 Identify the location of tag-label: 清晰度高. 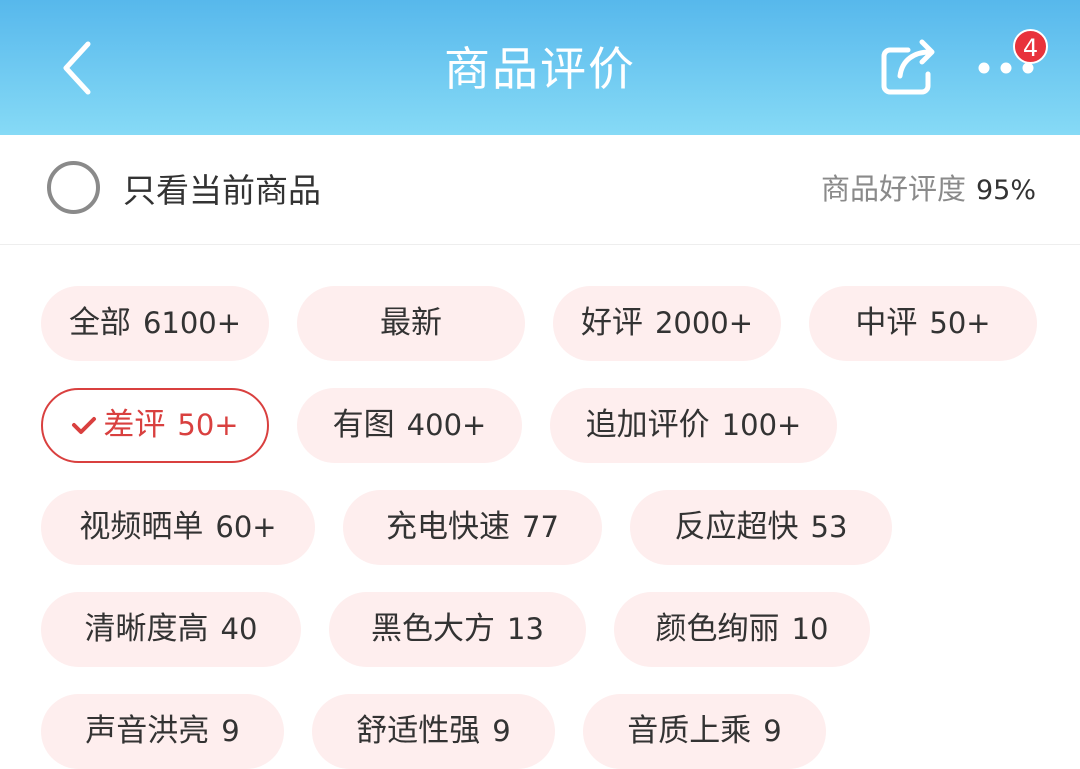
(146, 629).